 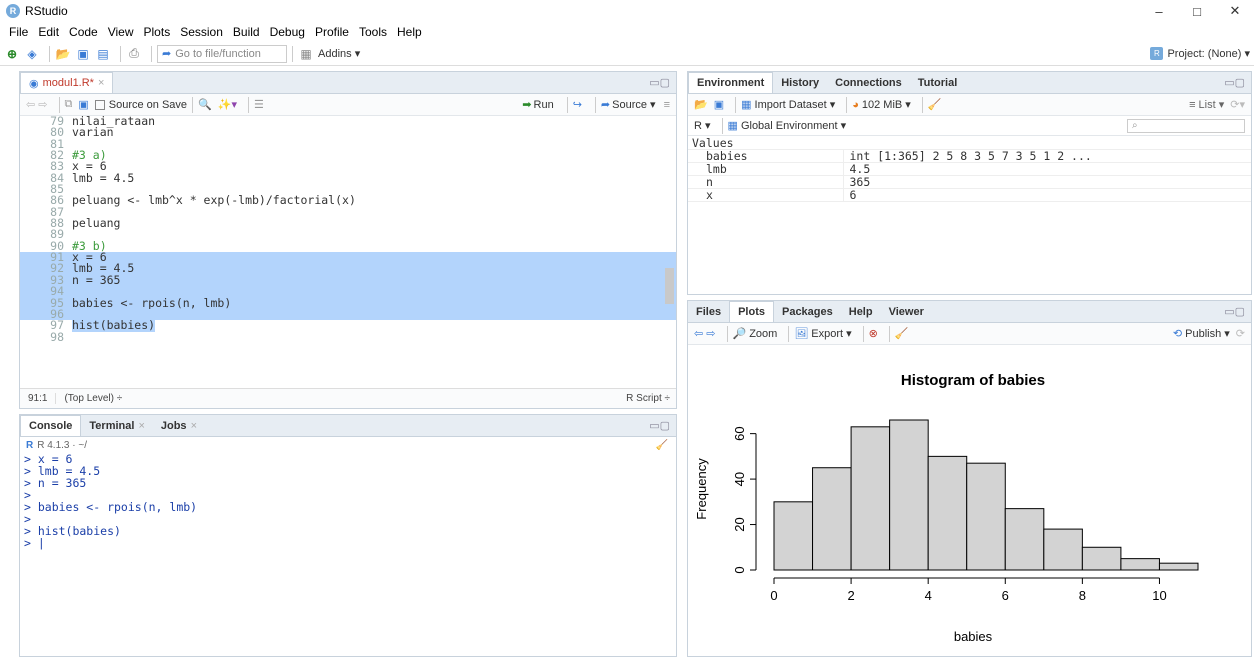 I want to click on tab-files: Files, so click(x=708, y=311).